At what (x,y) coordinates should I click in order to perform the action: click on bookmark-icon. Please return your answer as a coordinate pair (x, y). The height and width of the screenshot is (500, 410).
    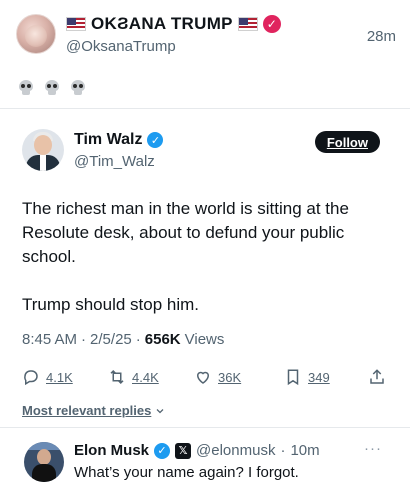
    Looking at the image, I should click on (293, 377).